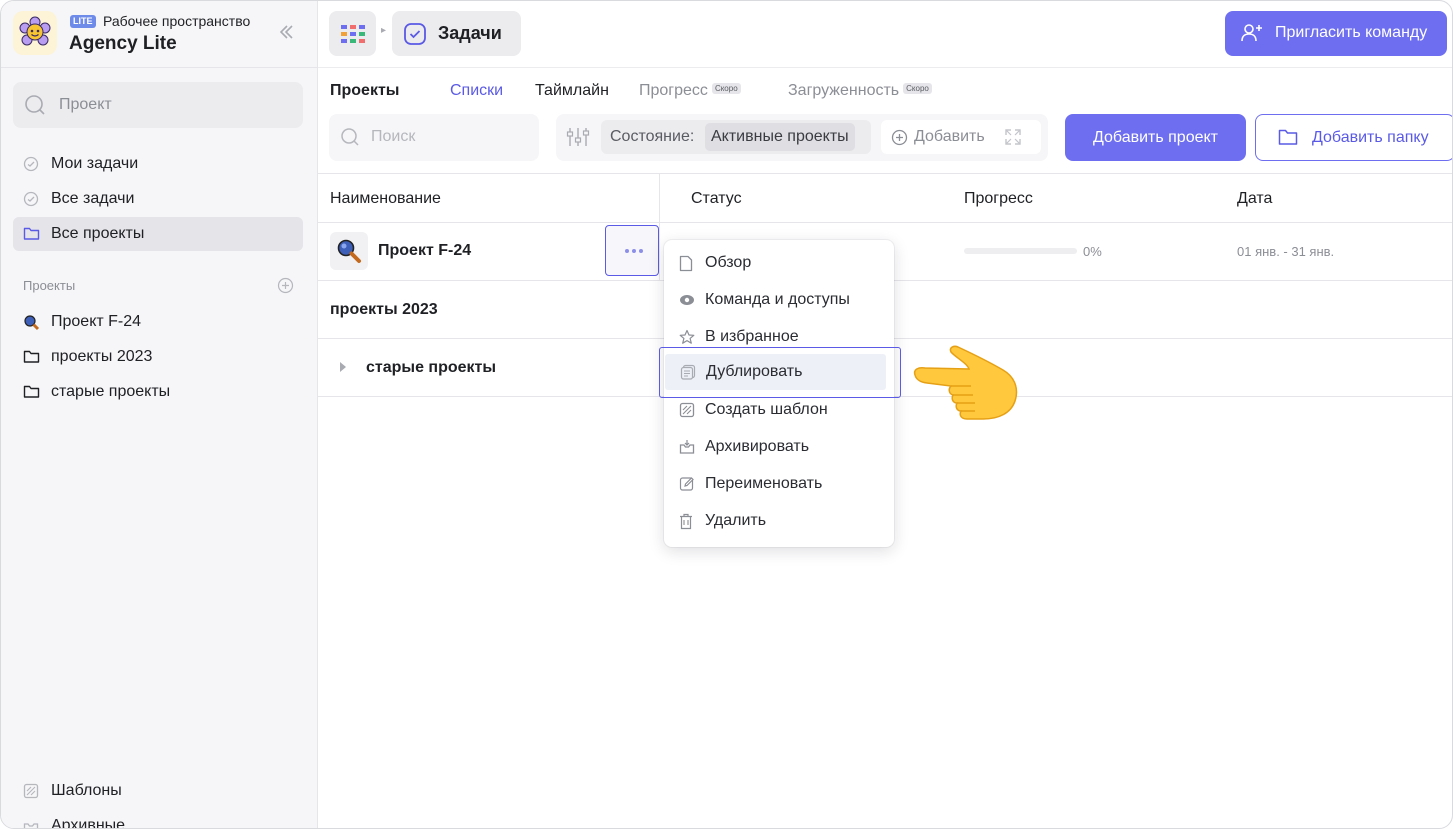 The width and height of the screenshot is (1453, 829). What do you see at coordinates (766, 409) in the screenshot?
I see `menu-item-label: Создать шаблон` at bounding box center [766, 409].